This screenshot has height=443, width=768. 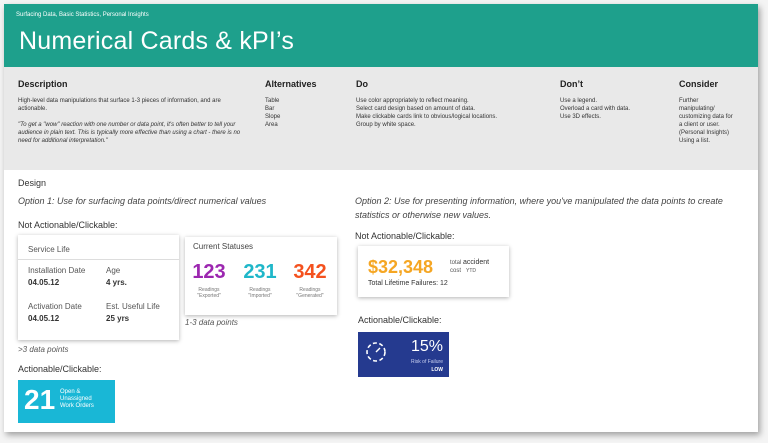 What do you see at coordinates (580, 117) in the screenshot?
I see `dont-item: Use 3D effects.` at bounding box center [580, 117].